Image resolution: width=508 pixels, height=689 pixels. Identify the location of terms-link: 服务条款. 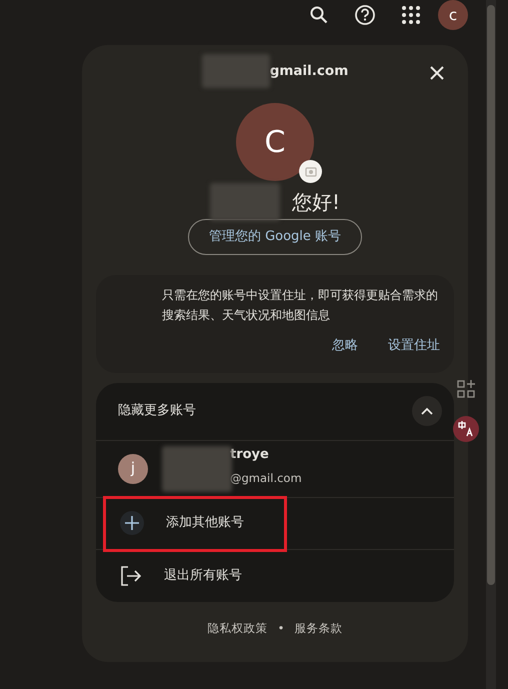
(318, 628).